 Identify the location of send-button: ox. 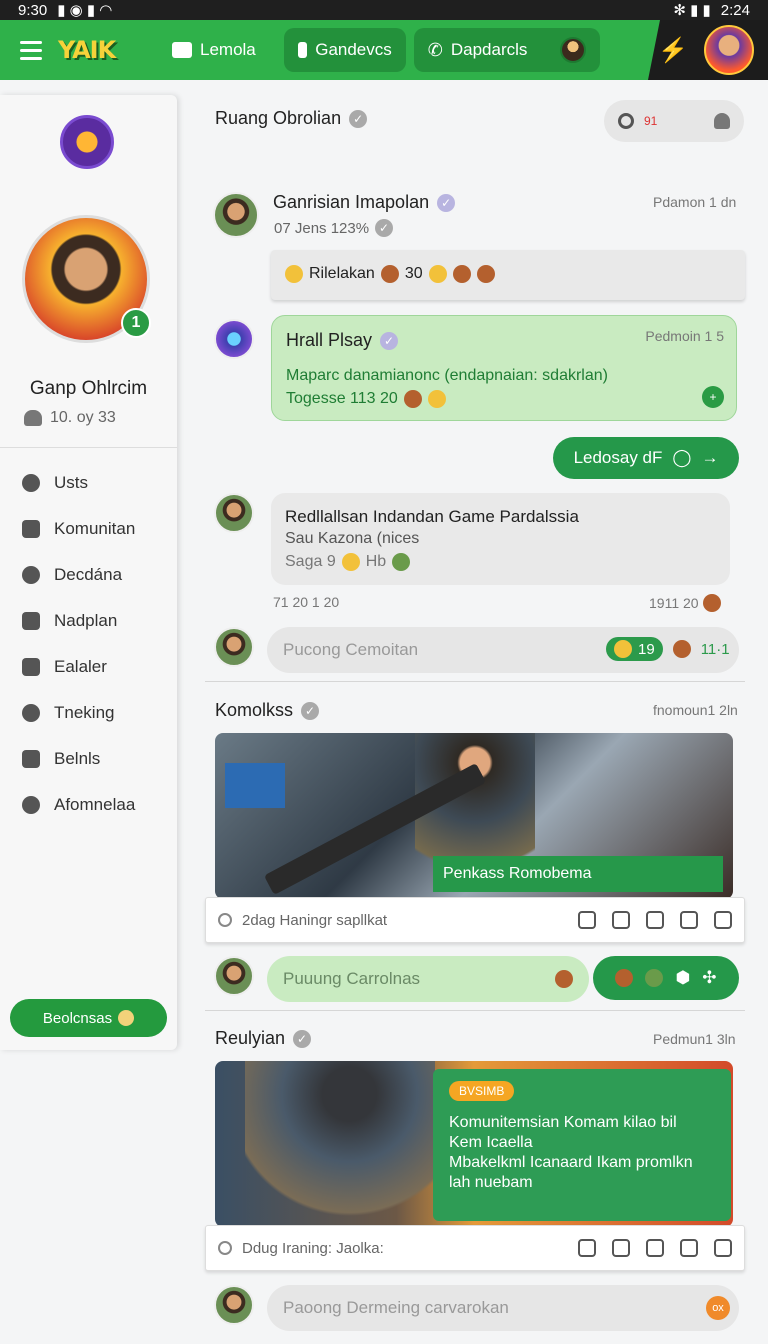
(718, 1308).